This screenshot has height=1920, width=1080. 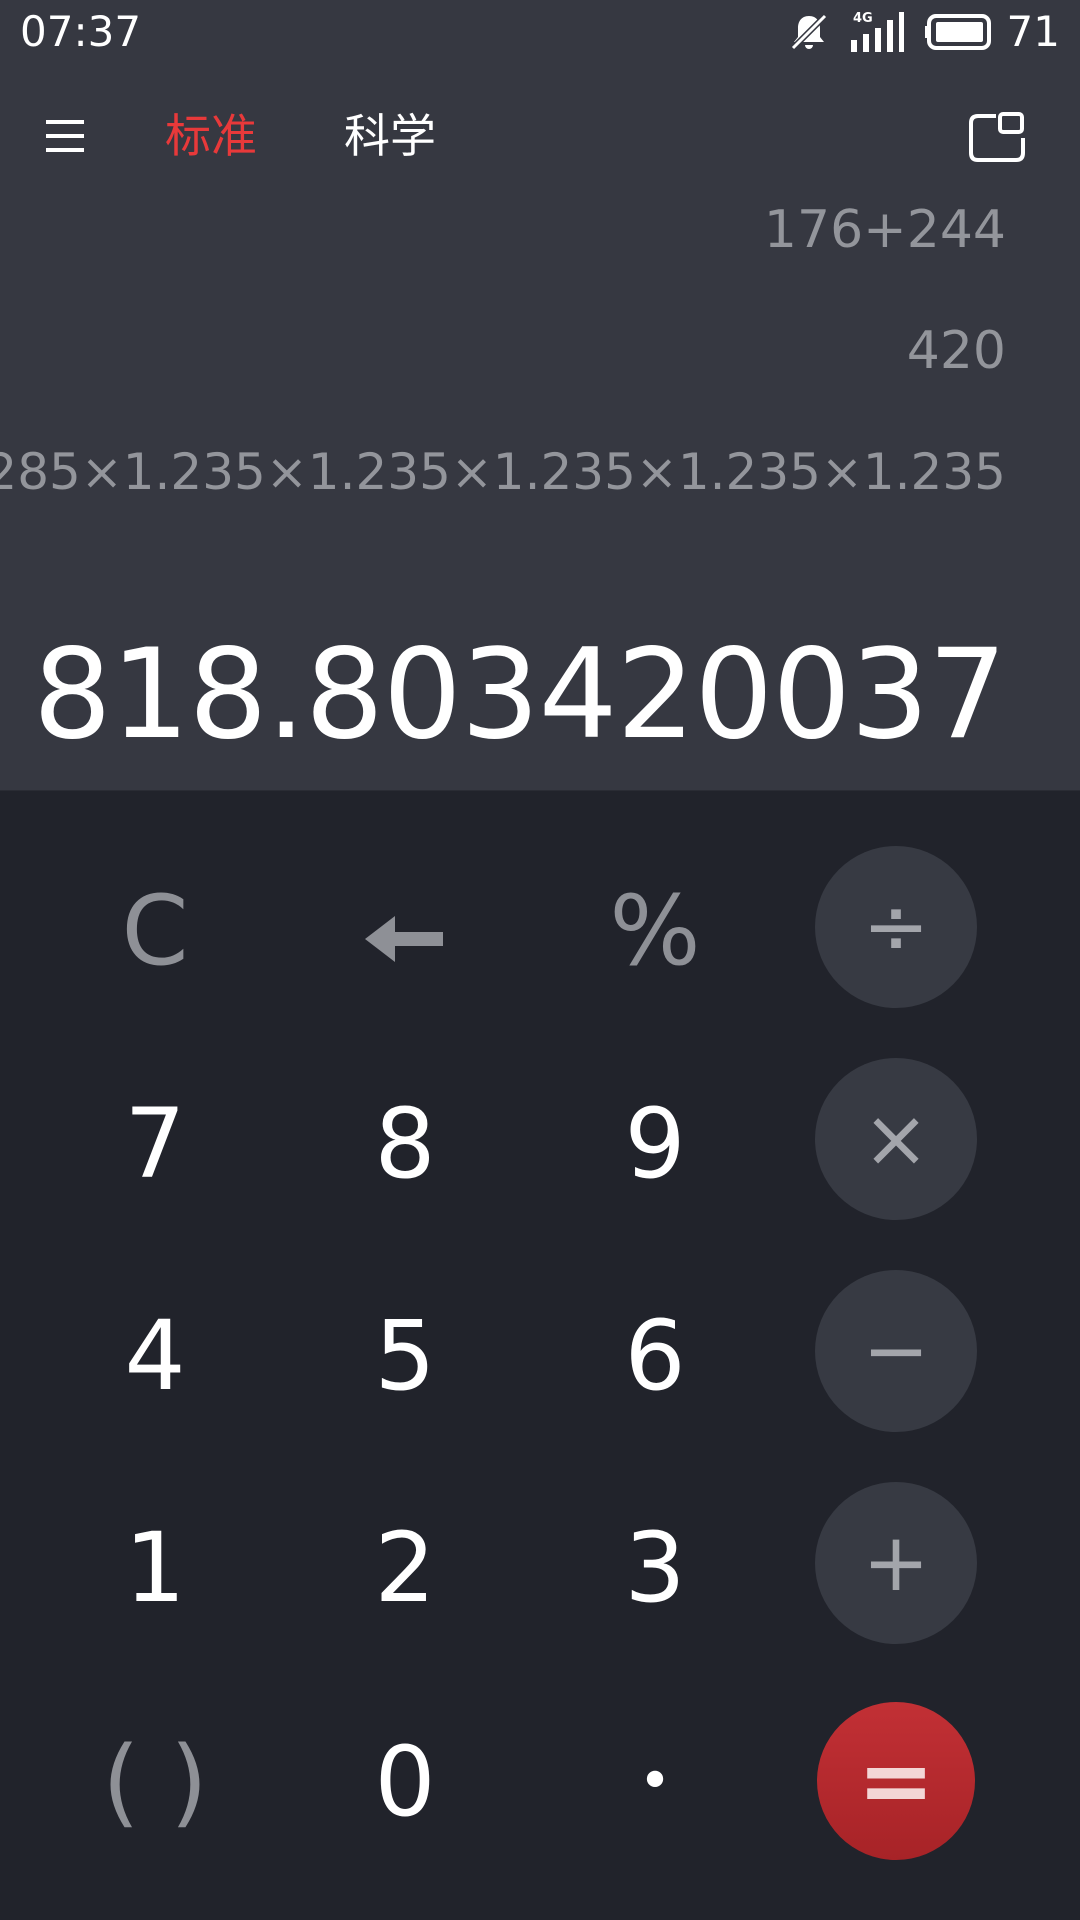 What do you see at coordinates (405, 1782) in the screenshot?
I see `digit-0-button: 0` at bounding box center [405, 1782].